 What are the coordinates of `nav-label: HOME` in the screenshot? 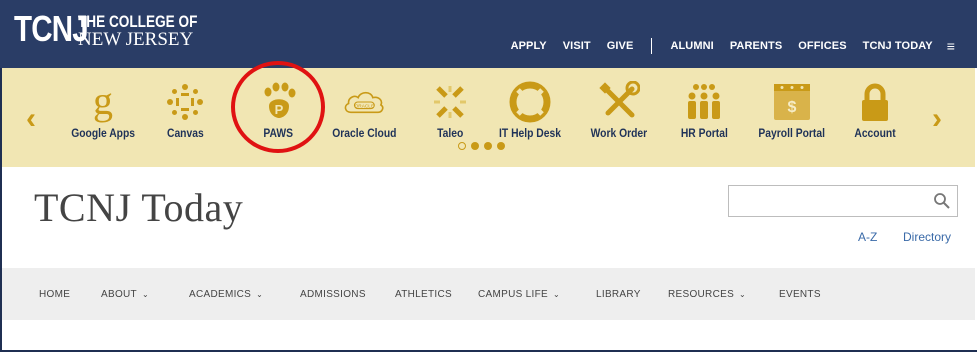 It's located at (55, 294).